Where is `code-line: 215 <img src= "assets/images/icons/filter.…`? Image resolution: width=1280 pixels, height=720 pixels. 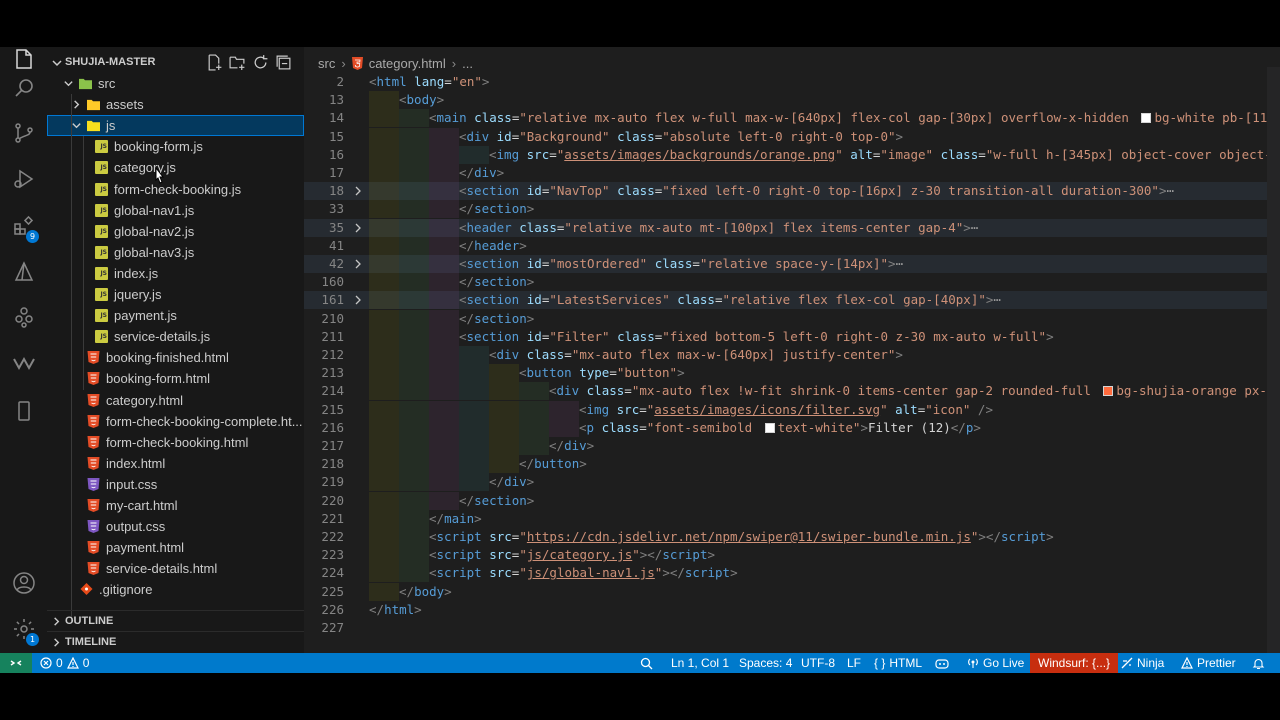
code-line: 215 <img src= "assets/images/icons/filter.… is located at coordinates (792, 409).